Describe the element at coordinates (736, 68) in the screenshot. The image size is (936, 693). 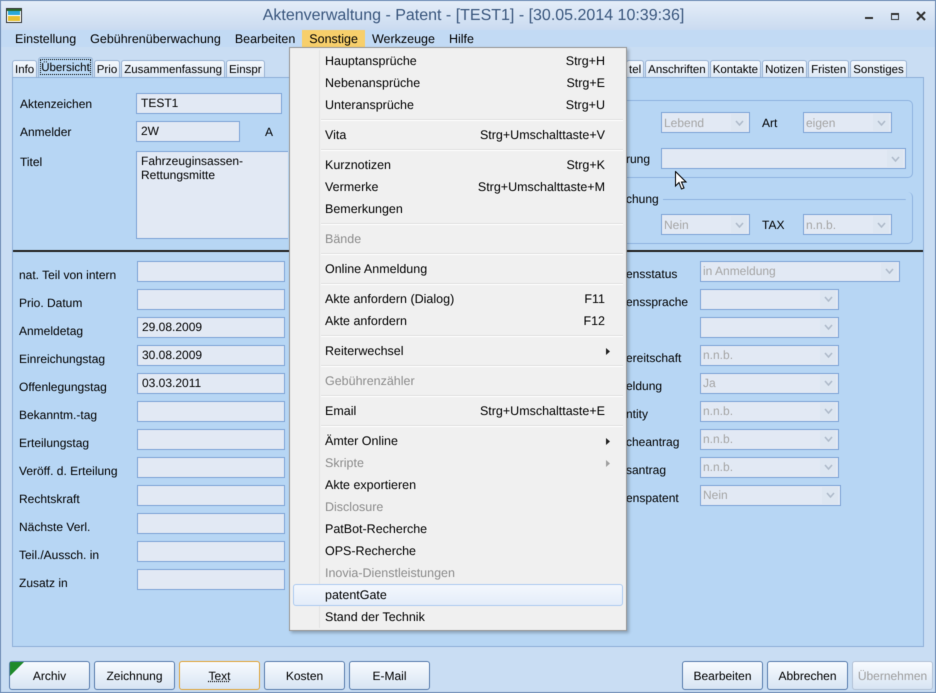
I see `tab: Kontakte` at that location.